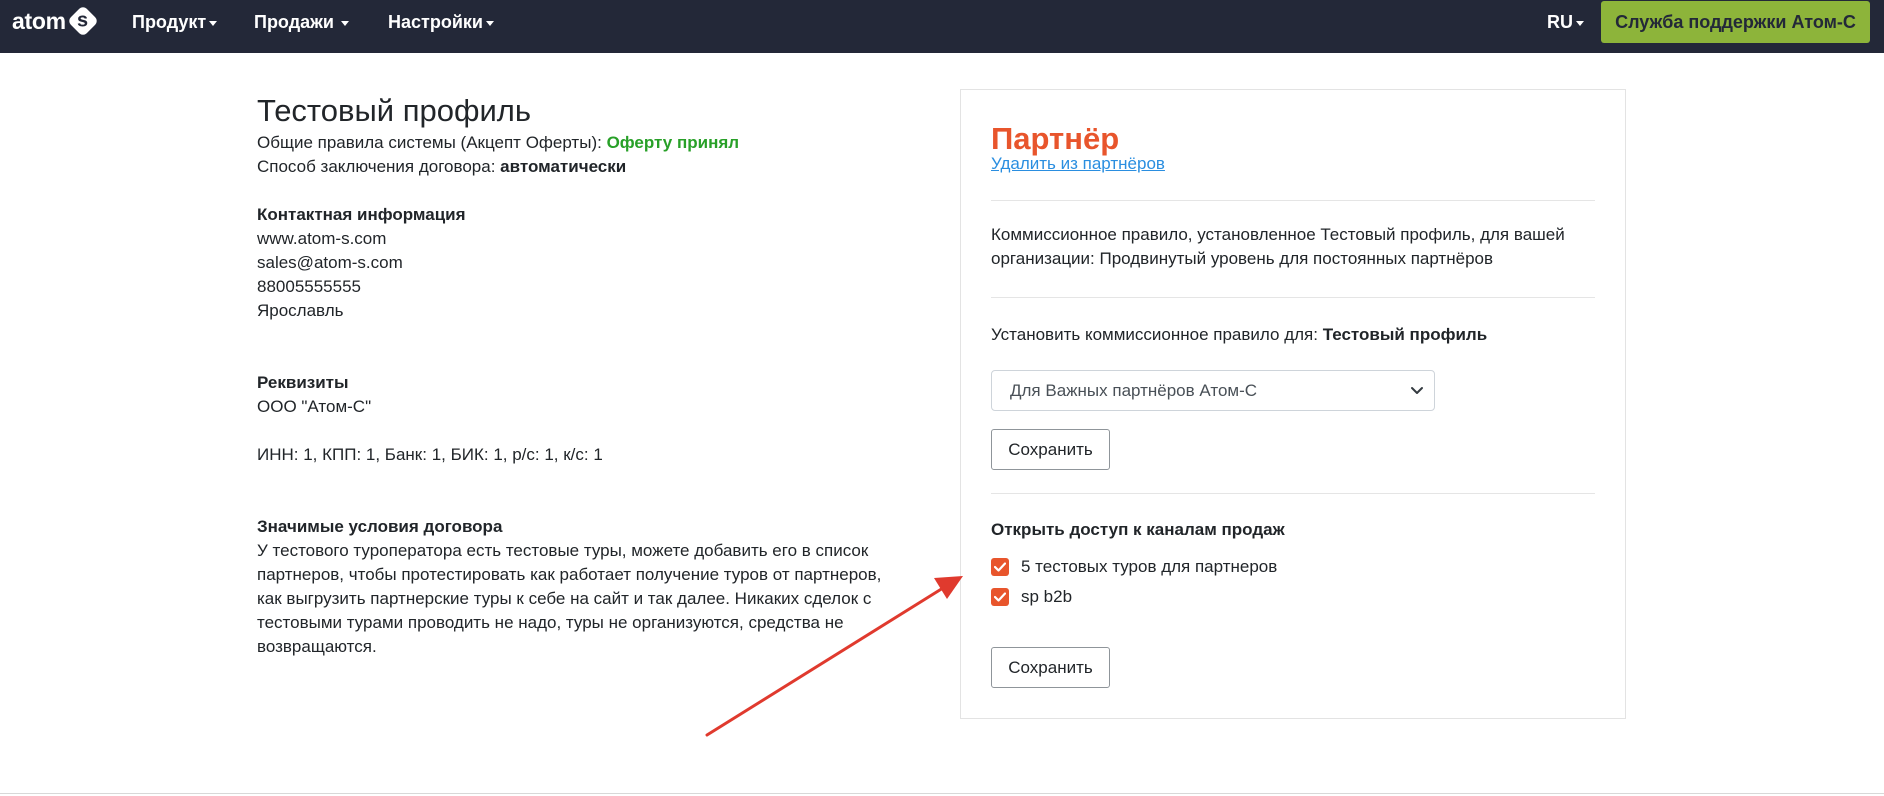 The height and width of the screenshot is (796, 1884). Describe the element at coordinates (673, 142) in the screenshot. I see `offer-status-value: Оферту принял` at that location.